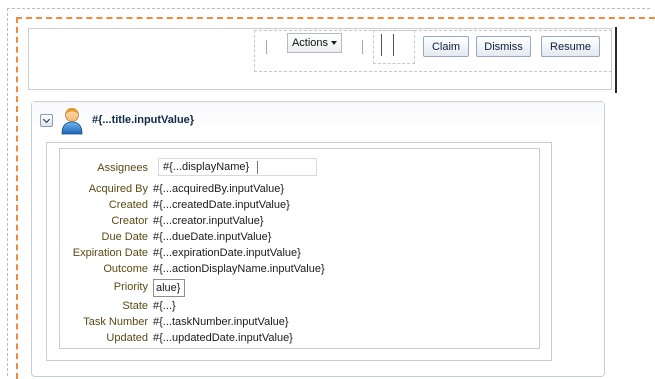 The width and height of the screenshot is (655, 379). What do you see at coordinates (130, 287) in the screenshot?
I see `priority-label: Priority` at bounding box center [130, 287].